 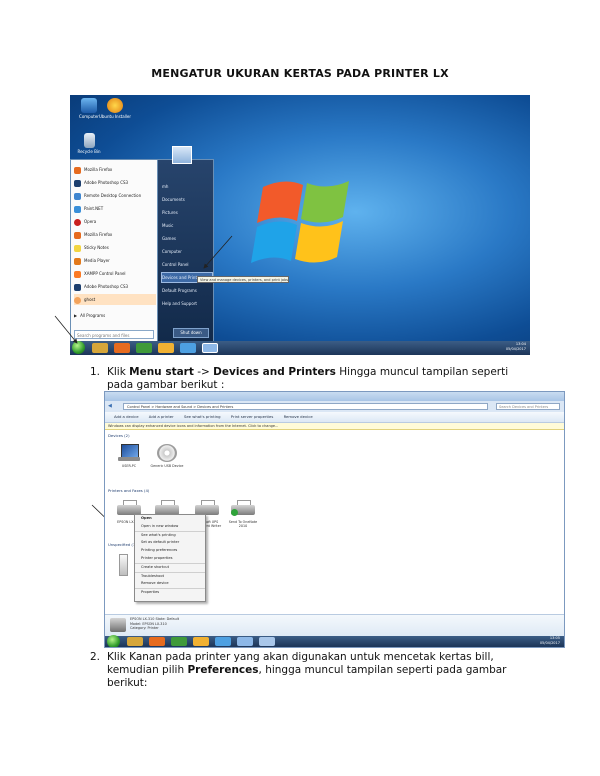 I want to click on menu-troubleshoot: Troubleshoot, so click(x=170, y=576).